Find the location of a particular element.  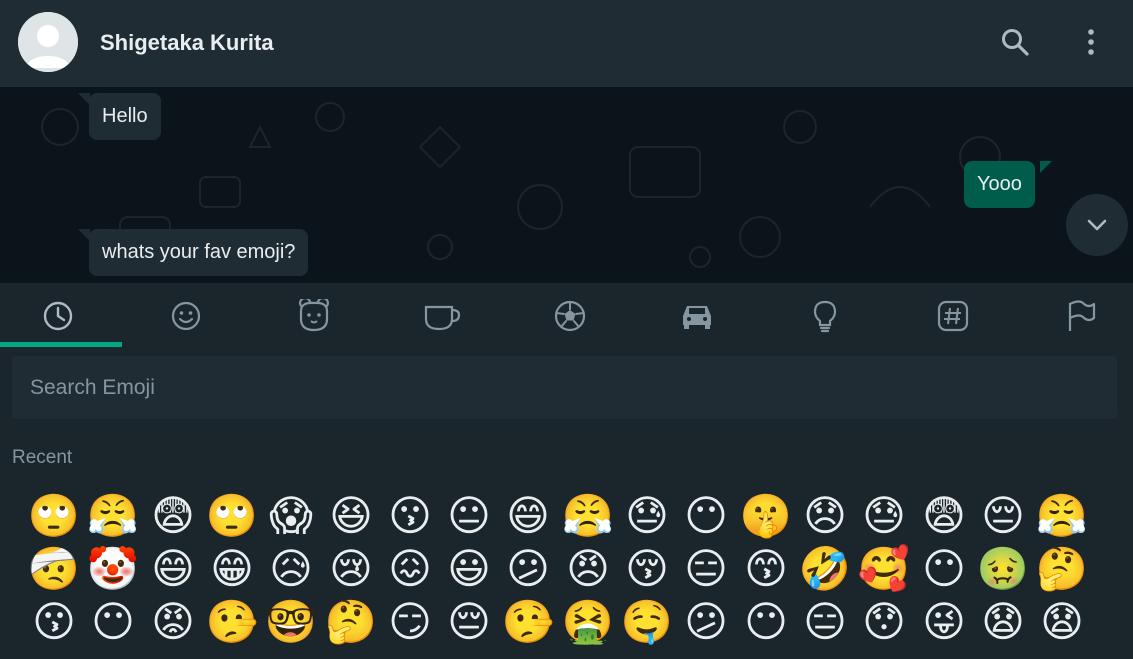

emoji-button: 😥 is located at coordinates (291, 569).